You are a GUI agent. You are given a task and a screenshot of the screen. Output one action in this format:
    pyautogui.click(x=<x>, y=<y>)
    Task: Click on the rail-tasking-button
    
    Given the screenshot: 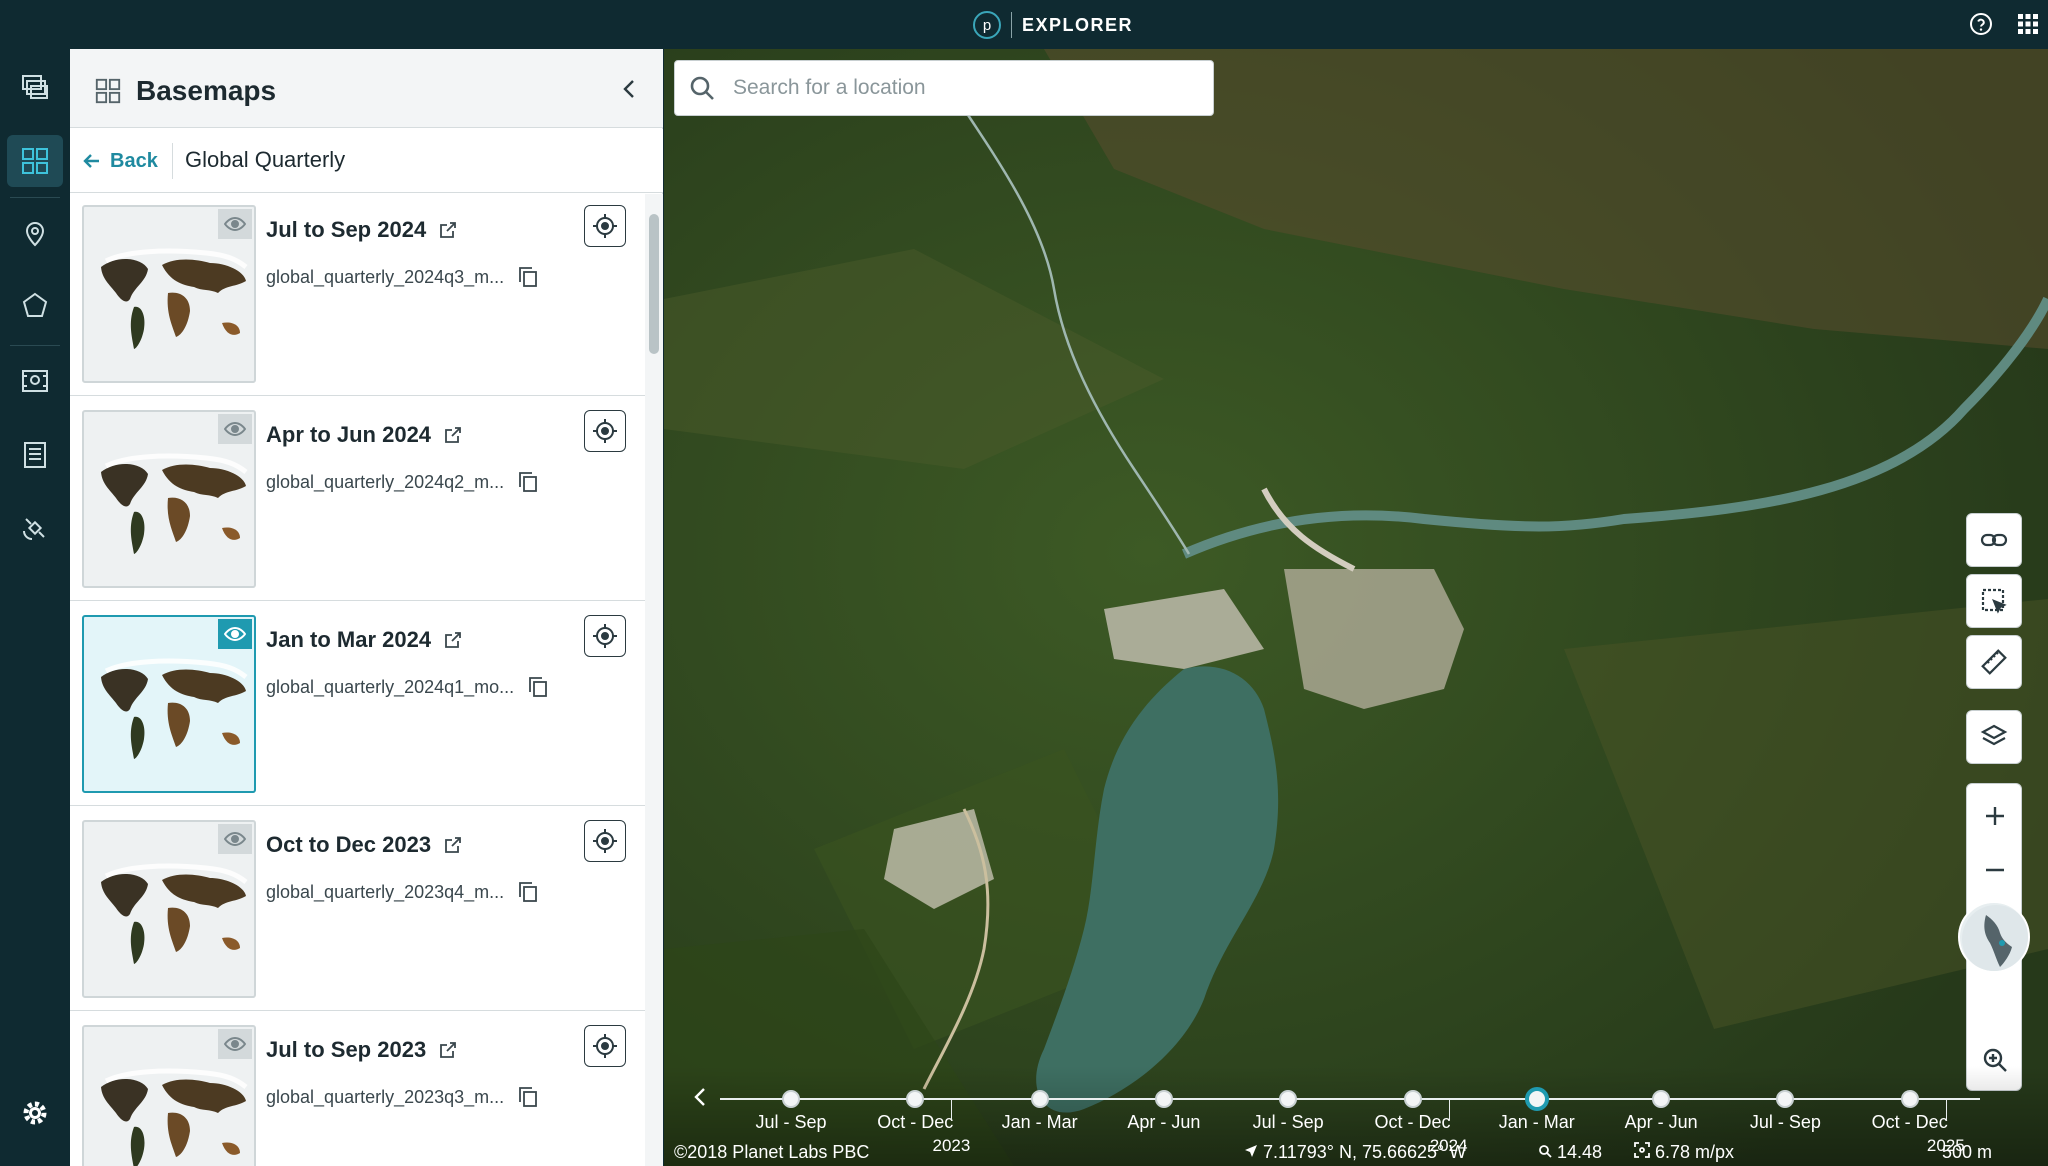 What is the action you would take?
    pyautogui.click(x=35, y=528)
    